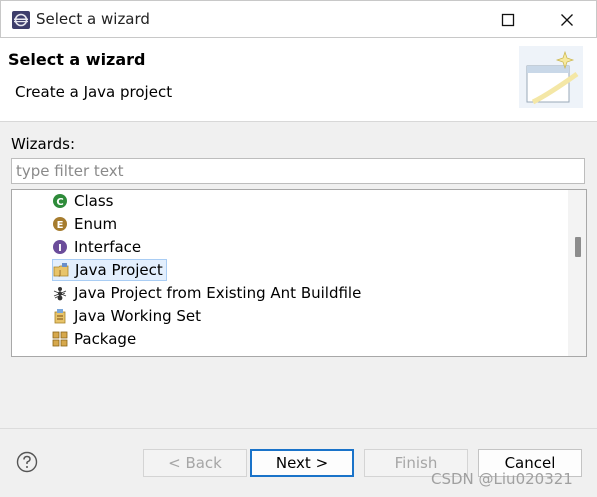 Image resolution: width=597 pixels, height=497 pixels. I want to click on maximize-icon, so click(508, 20).